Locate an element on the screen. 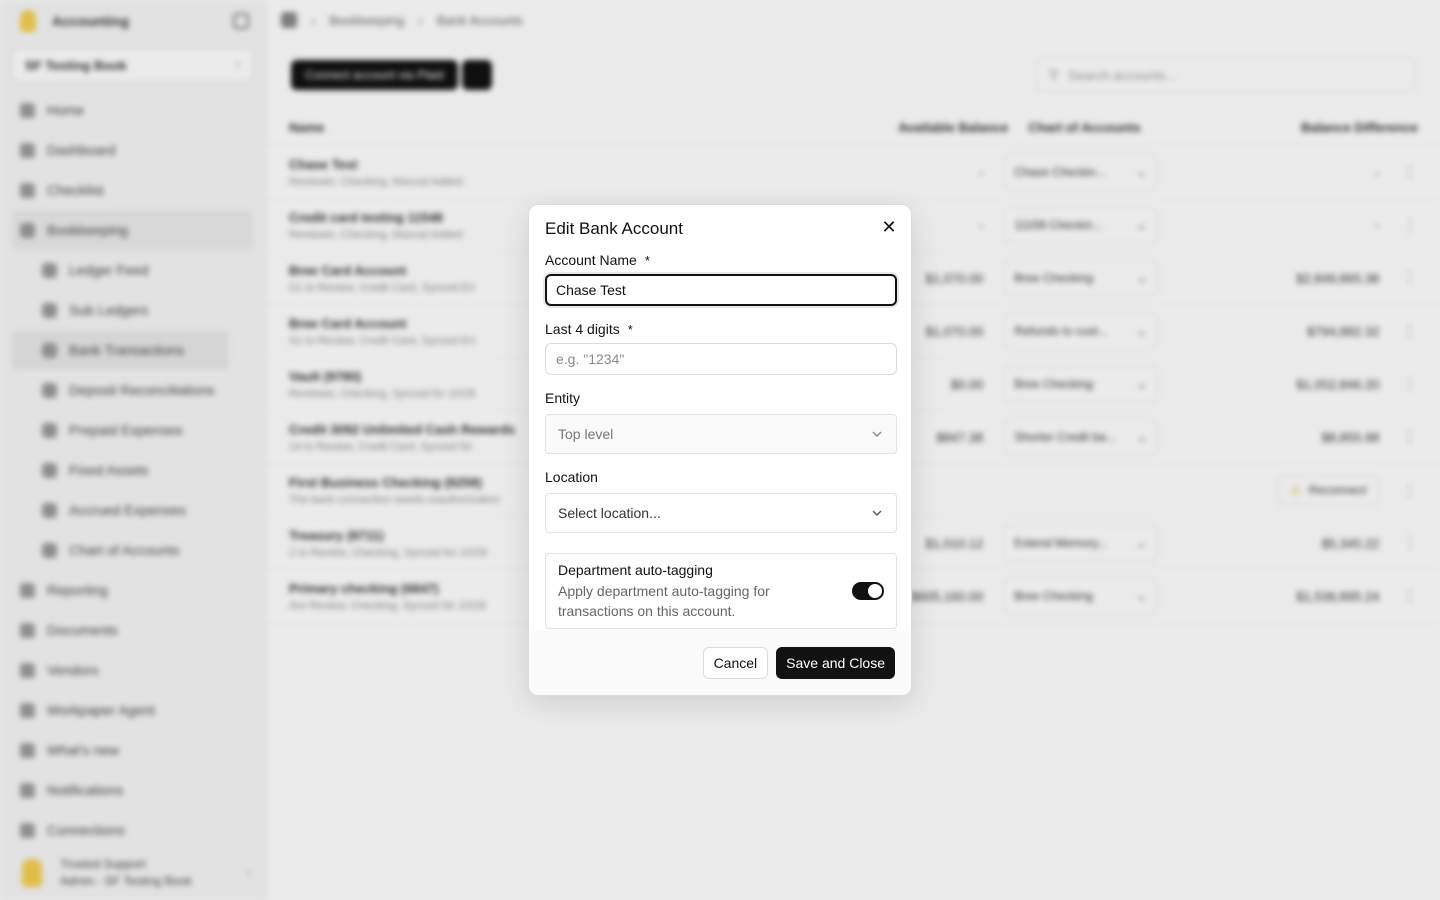  auto-tagging-toggle is located at coordinates (868, 591).